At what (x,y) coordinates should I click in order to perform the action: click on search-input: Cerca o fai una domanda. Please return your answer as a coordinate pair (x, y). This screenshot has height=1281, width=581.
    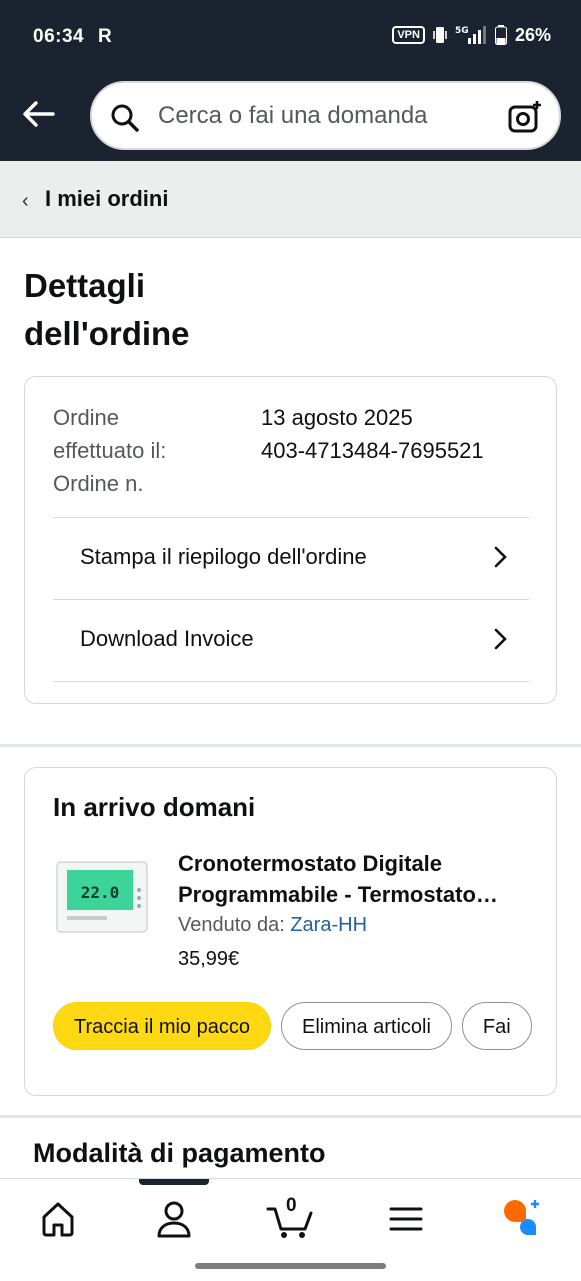
    Looking at the image, I should click on (293, 116).